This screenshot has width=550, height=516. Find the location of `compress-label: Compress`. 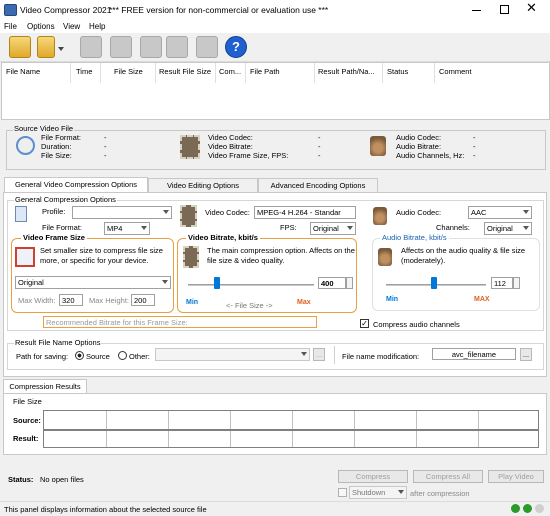

compress-label: Compress is located at coordinates (373, 476).